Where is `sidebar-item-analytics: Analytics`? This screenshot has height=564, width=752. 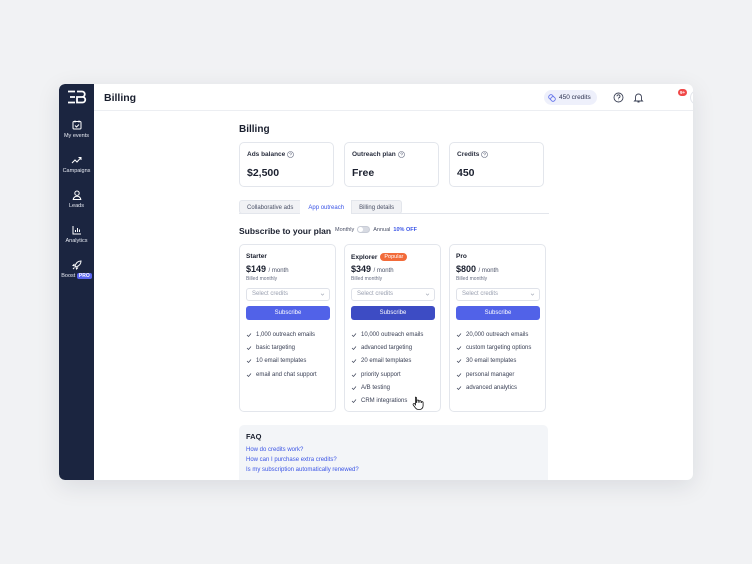 sidebar-item-analytics: Analytics is located at coordinates (76, 234).